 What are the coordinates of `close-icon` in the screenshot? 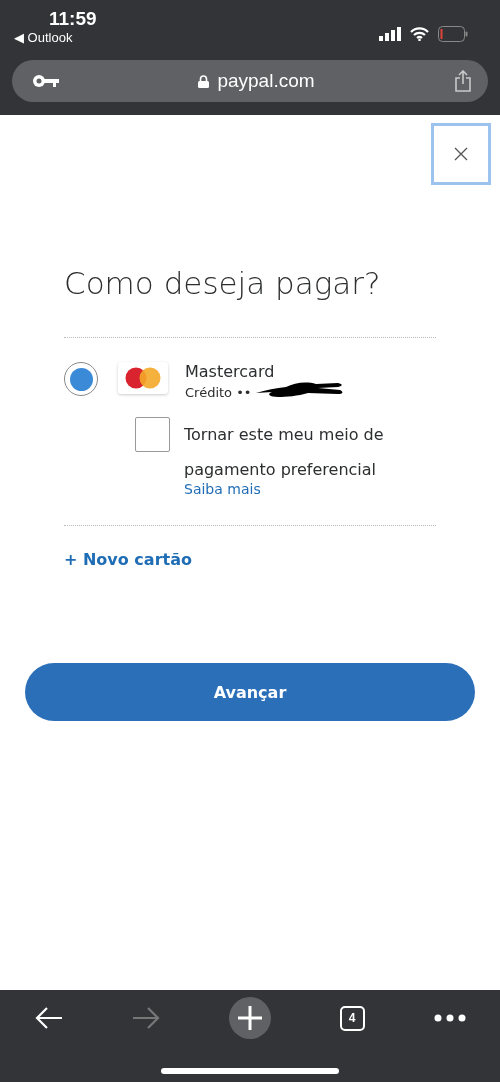 It's located at (461, 154).